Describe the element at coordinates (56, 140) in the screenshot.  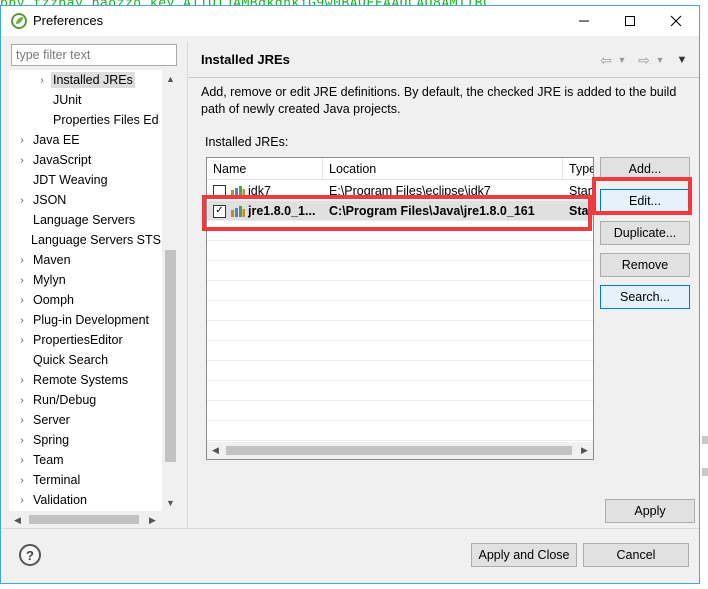
I see `tree-item-label: Java EE` at that location.